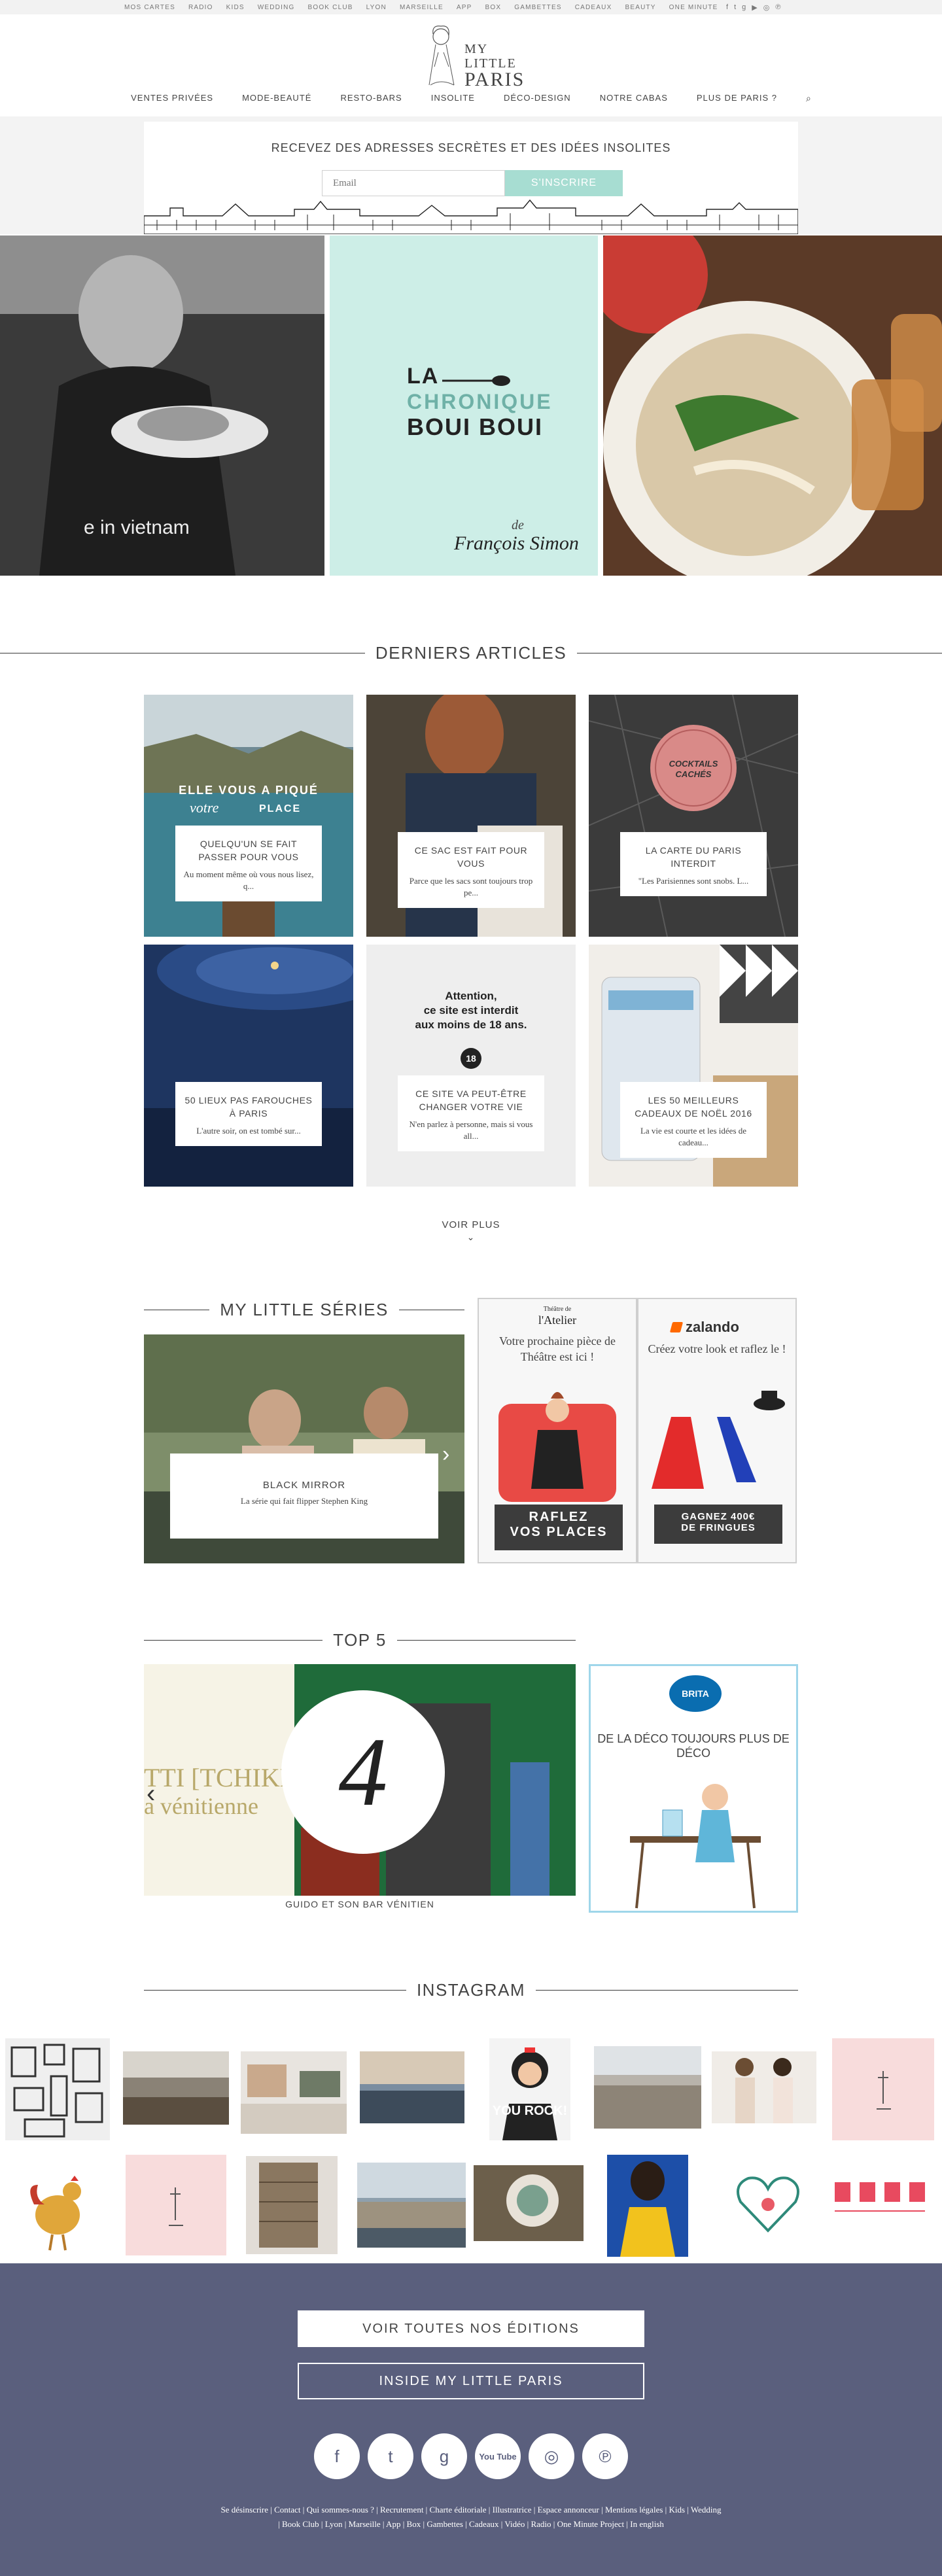 This screenshot has height=2576, width=942. Describe the element at coordinates (694, 8) in the screenshot. I see `utility-link-one-minute: ONE MINUTE` at that location.